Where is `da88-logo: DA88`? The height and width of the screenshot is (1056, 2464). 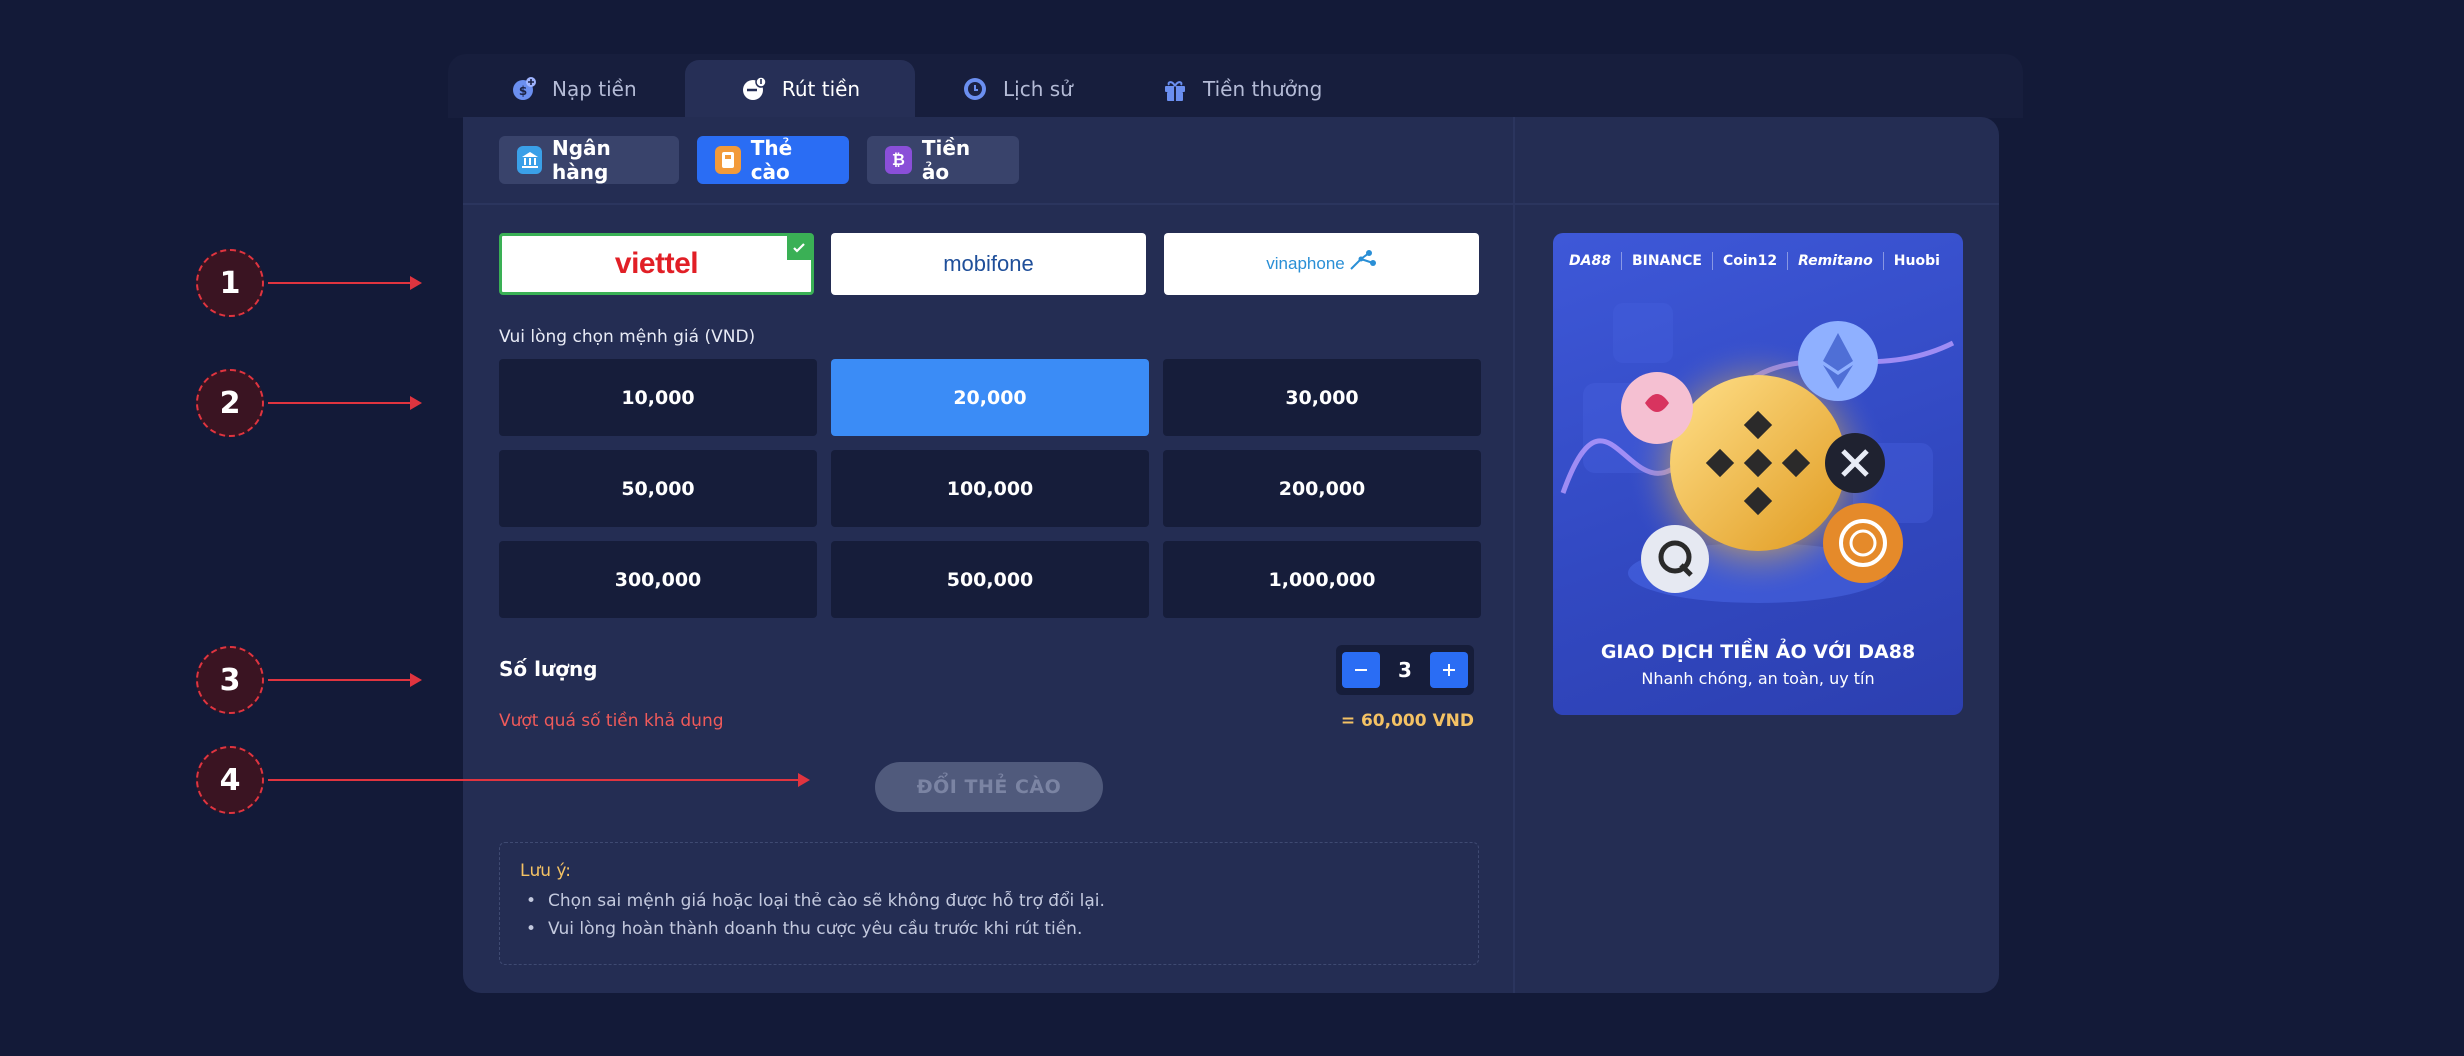
da88-logo: DA88 is located at coordinates (1590, 261).